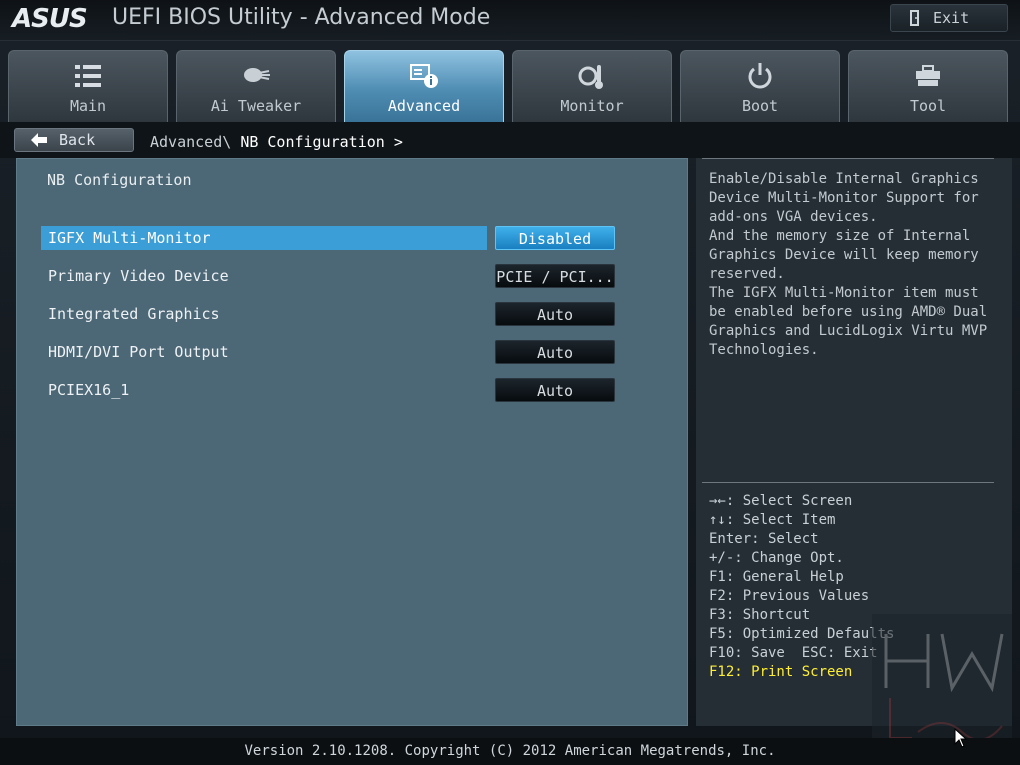  What do you see at coordinates (590, 77) in the screenshot?
I see `monitor-icon` at bounding box center [590, 77].